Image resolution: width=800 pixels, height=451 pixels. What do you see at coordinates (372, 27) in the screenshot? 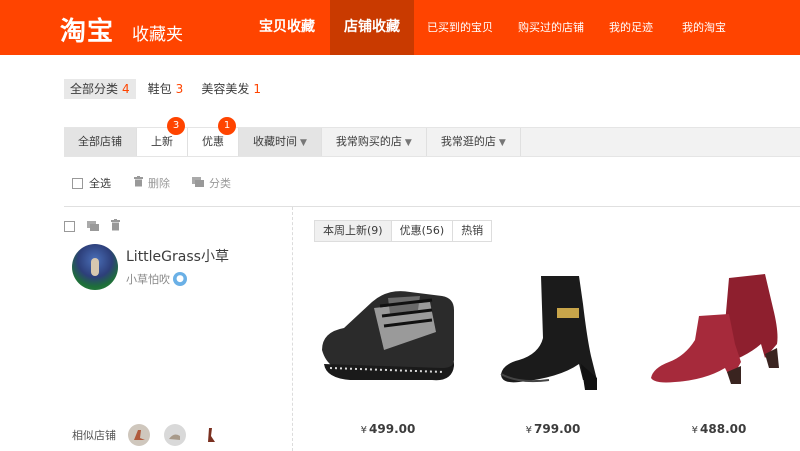
I see `nav-item-favorite-stores: 店铺收藏` at bounding box center [372, 27].